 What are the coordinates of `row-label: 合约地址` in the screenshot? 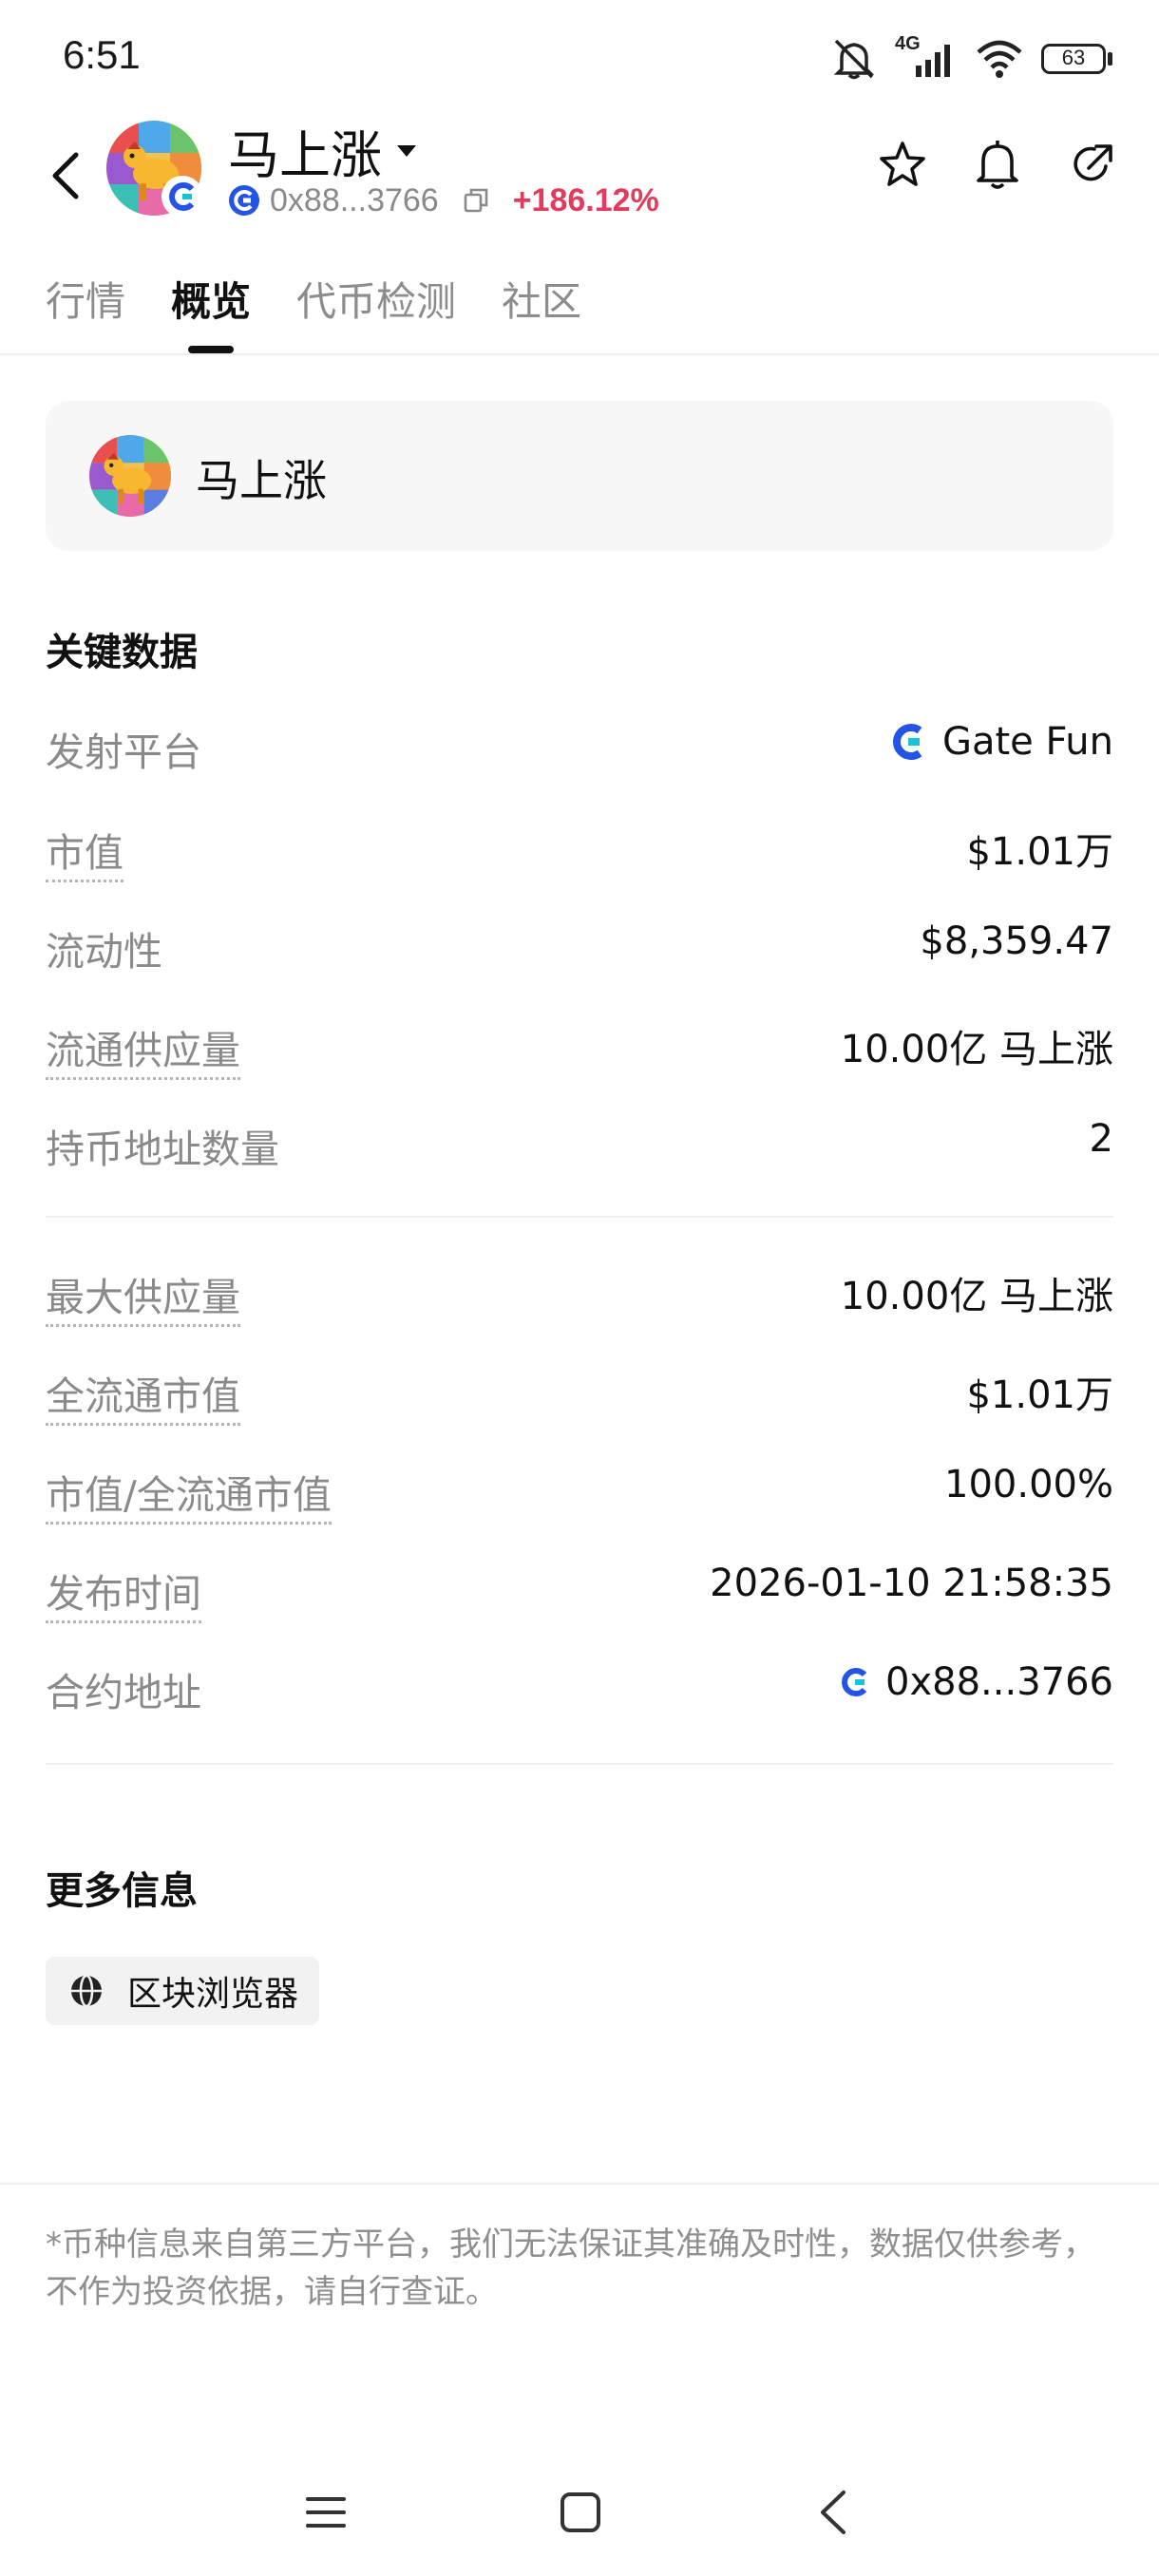 It's located at (123, 1692).